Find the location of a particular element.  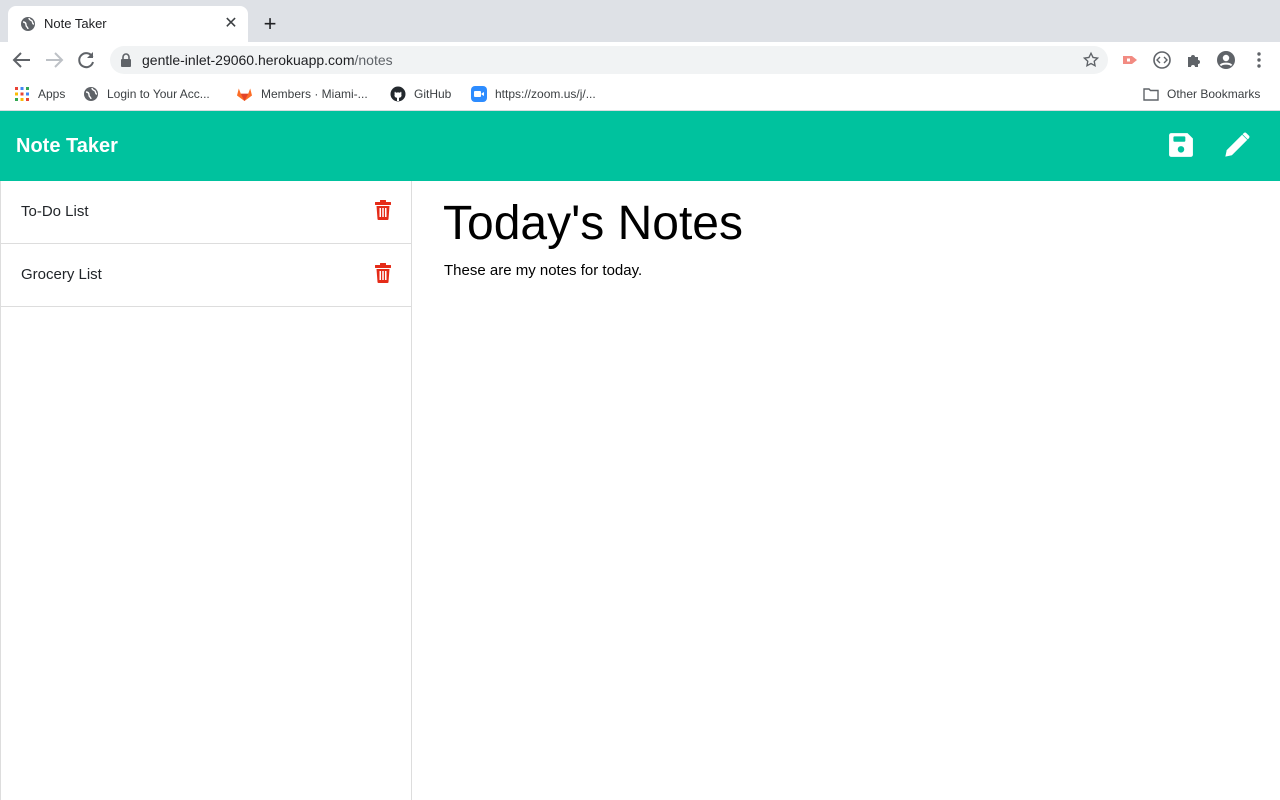

note-list-item-title: To-Do List is located at coordinates (55, 211).